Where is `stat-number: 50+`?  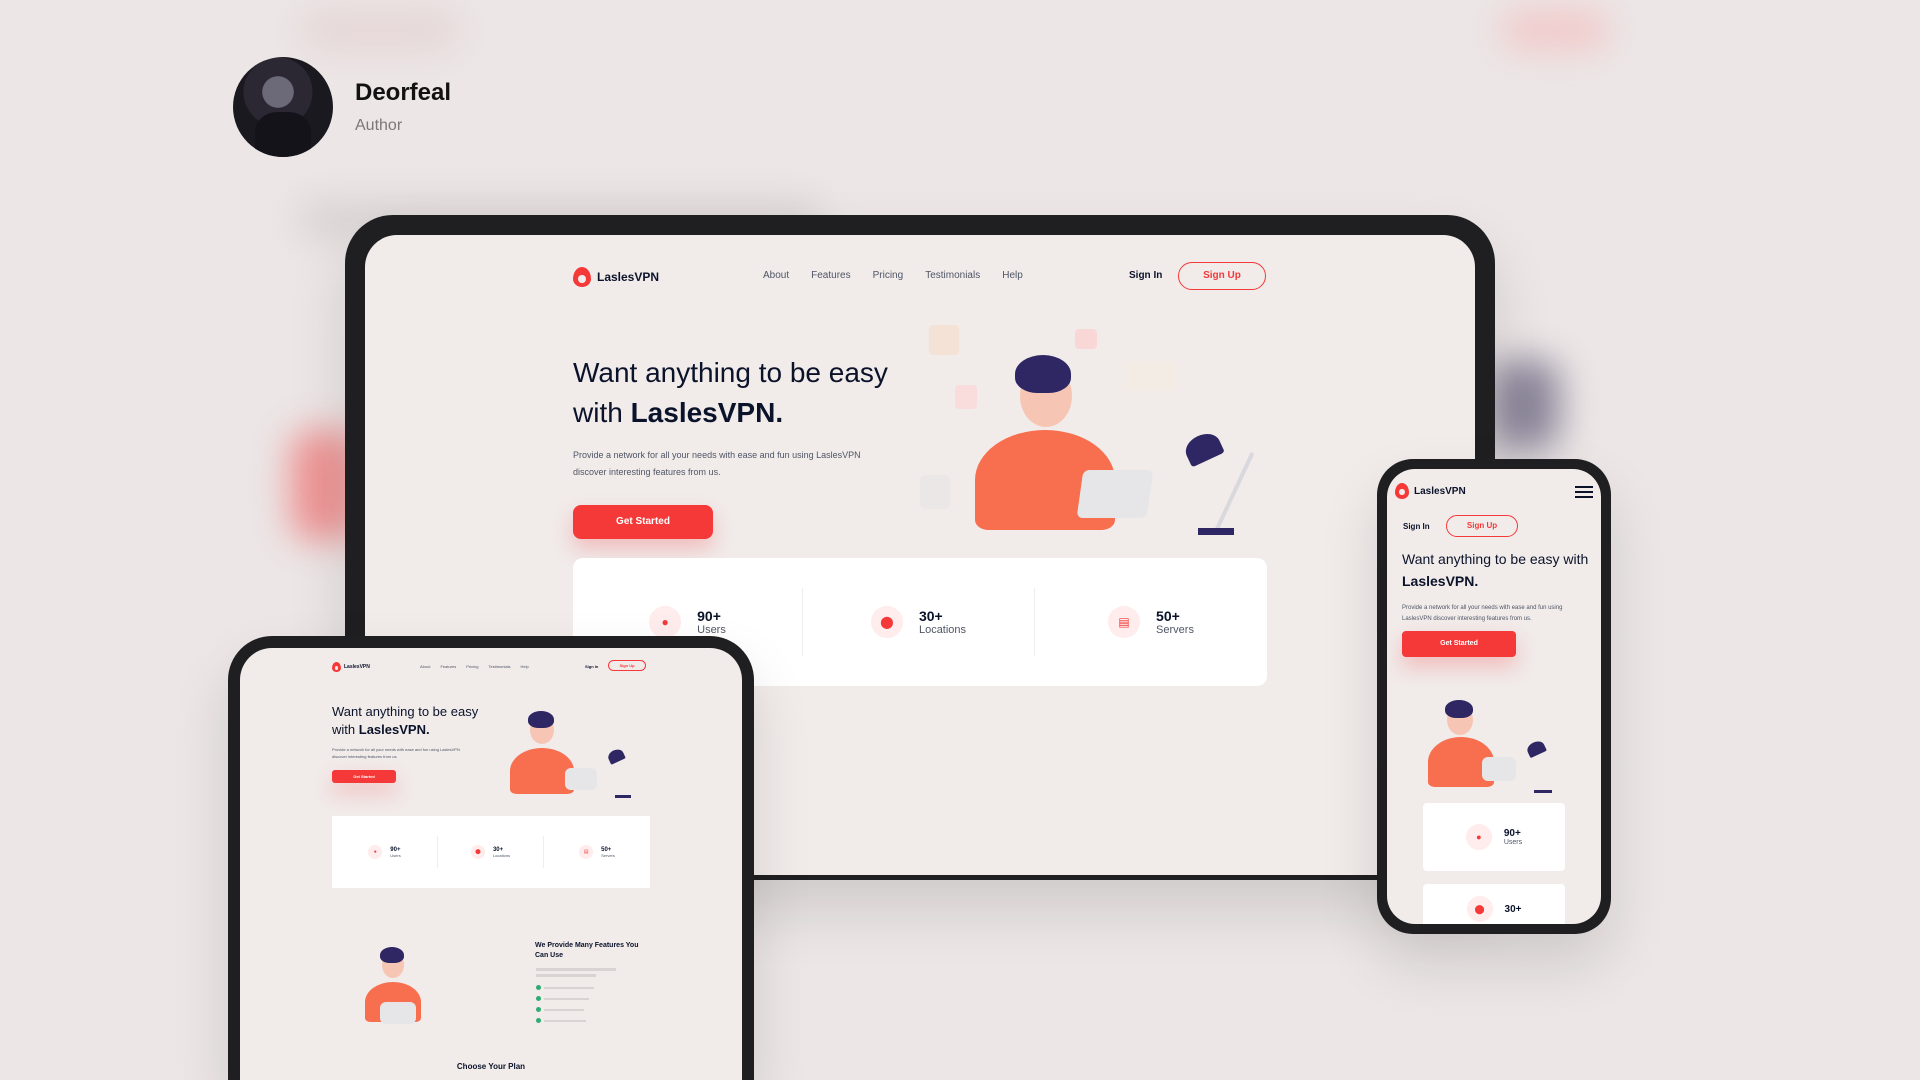 stat-number: 50+ is located at coordinates (1168, 616).